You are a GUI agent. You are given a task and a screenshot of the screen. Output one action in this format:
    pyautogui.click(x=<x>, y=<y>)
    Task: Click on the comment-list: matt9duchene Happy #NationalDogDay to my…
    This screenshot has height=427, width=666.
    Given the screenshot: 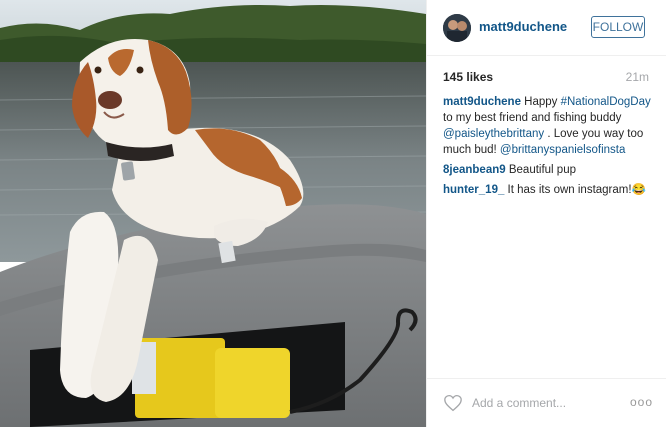 What is the action you would take?
    pyautogui.click(x=549, y=148)
    